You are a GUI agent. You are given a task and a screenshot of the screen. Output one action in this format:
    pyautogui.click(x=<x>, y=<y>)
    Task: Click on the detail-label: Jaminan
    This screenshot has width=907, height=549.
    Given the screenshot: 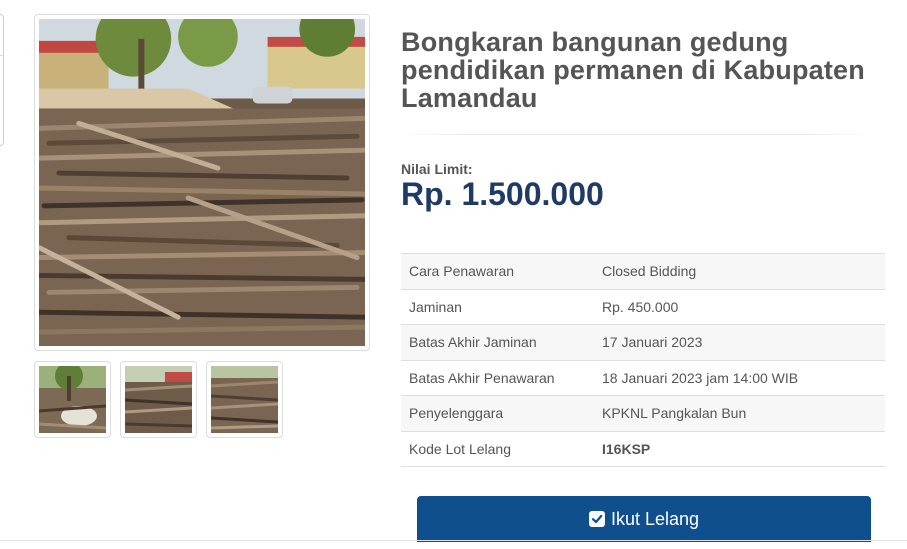 What is the action you would take?
    pyautogui.click(x=497, y=306)
    